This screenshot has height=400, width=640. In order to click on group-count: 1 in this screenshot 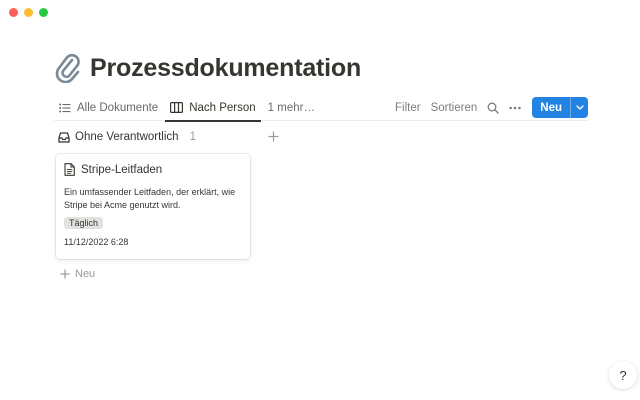, I will do `click(192, 137)`.